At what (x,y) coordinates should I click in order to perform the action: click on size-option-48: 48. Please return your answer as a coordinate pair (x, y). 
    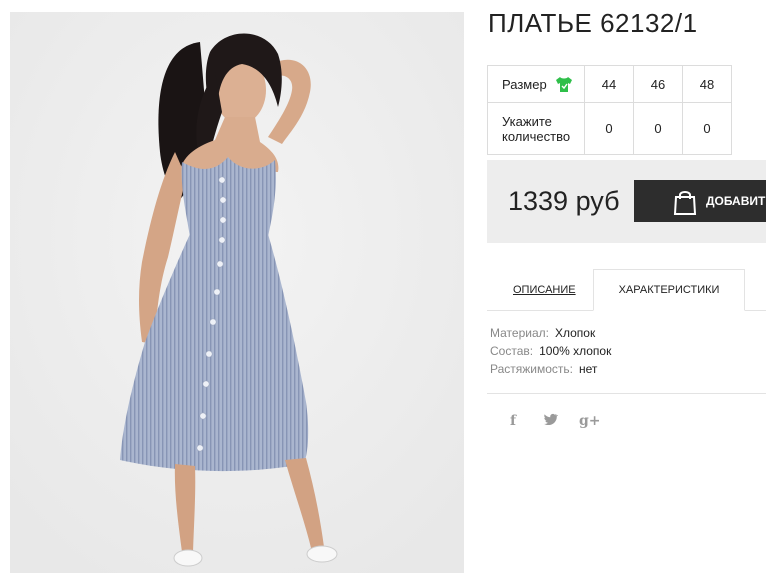
    Looking at the image, I should click on (707, 84).